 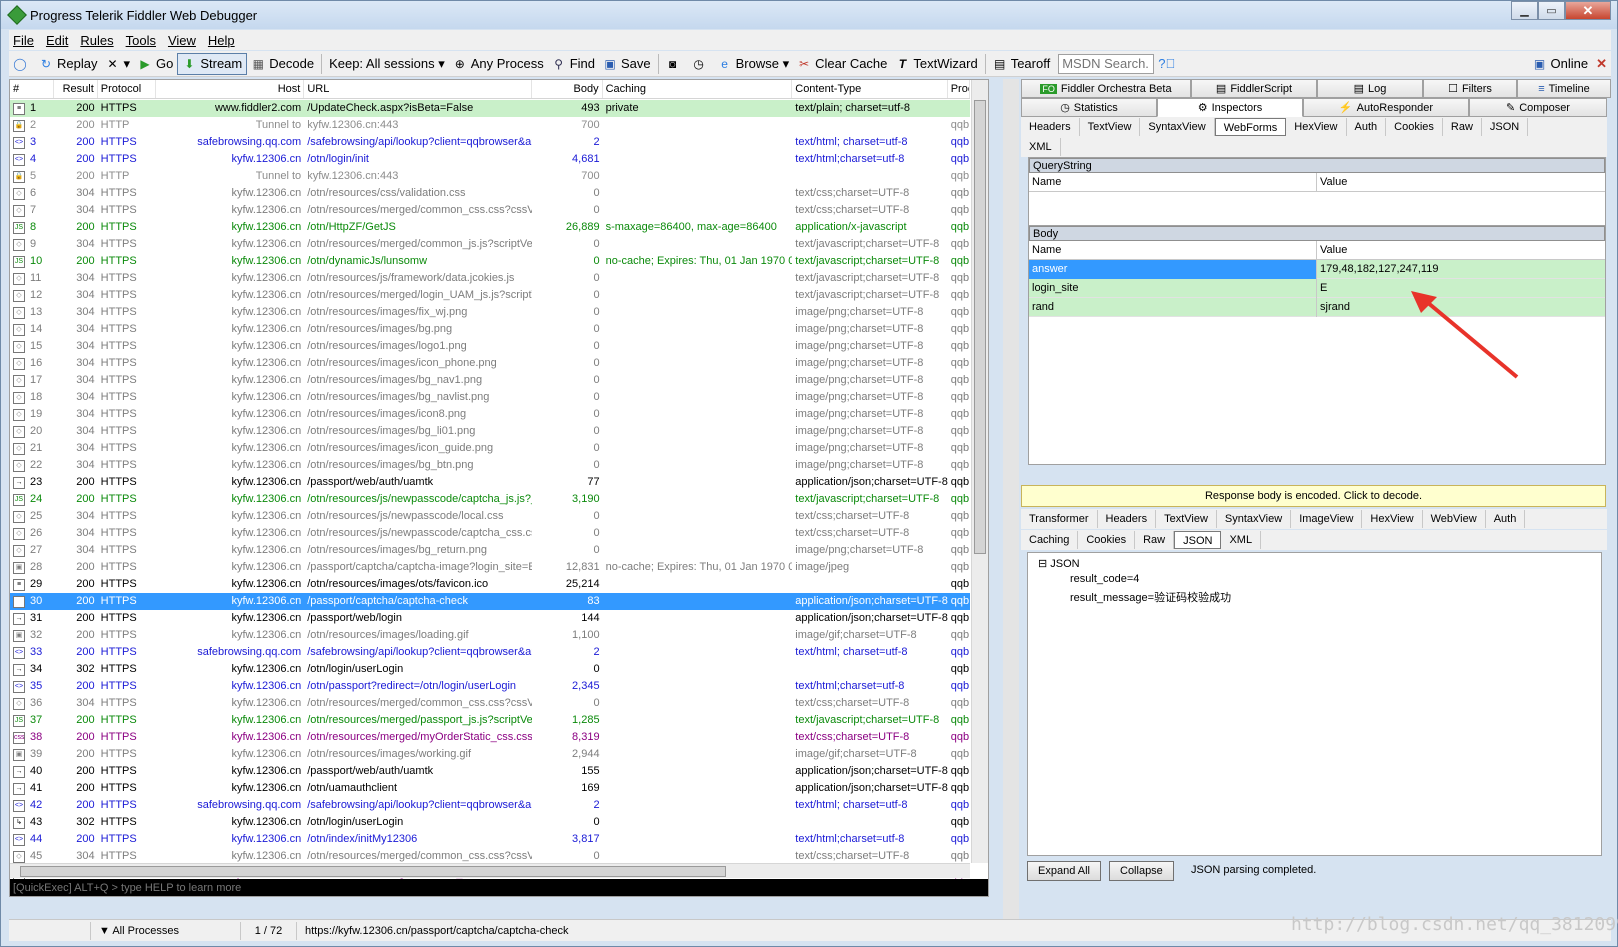 What do you see at coordinates (1551, 10) in the screenshot?
I see `maximize-button: ▭` at bounding box center [1551, 10].